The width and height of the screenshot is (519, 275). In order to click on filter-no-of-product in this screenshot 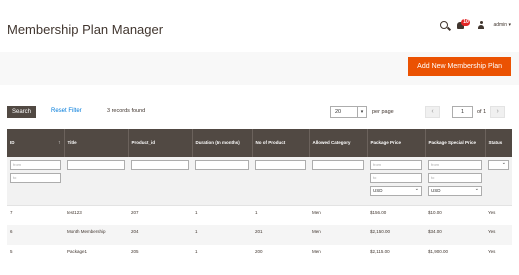, I will do `click(280, 181)`.